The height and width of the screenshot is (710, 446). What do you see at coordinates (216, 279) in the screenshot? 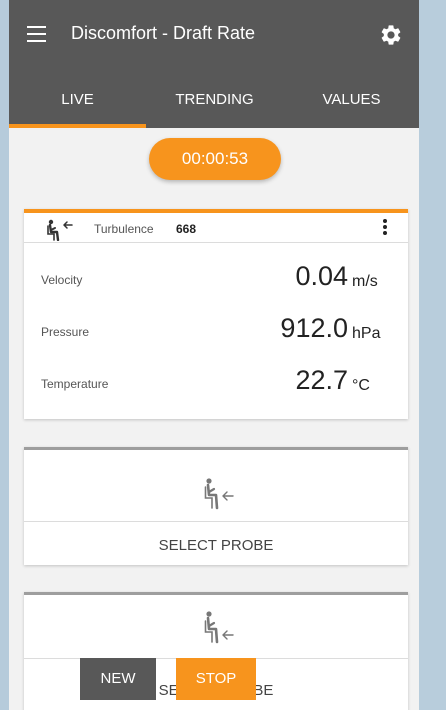
I see `measurement-row-velocity: Velocity 0.04 m/s` at bounding box center [216, 279].